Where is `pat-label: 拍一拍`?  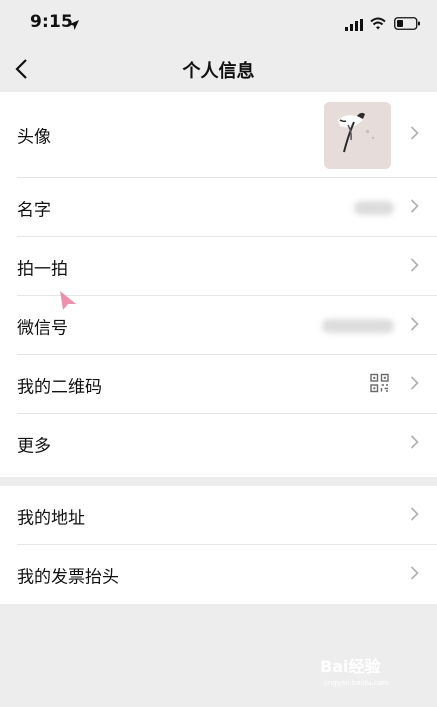
pat-label: 拍一拍 is located at coordinates (42, 269).